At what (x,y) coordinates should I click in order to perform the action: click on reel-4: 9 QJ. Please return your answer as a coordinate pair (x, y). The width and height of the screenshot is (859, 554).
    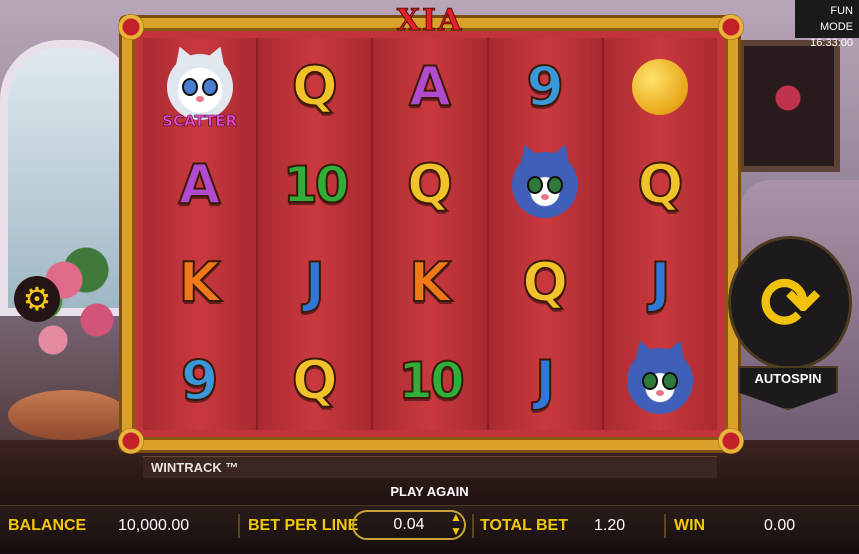
    Looking at the image, I should click on (546, 234).